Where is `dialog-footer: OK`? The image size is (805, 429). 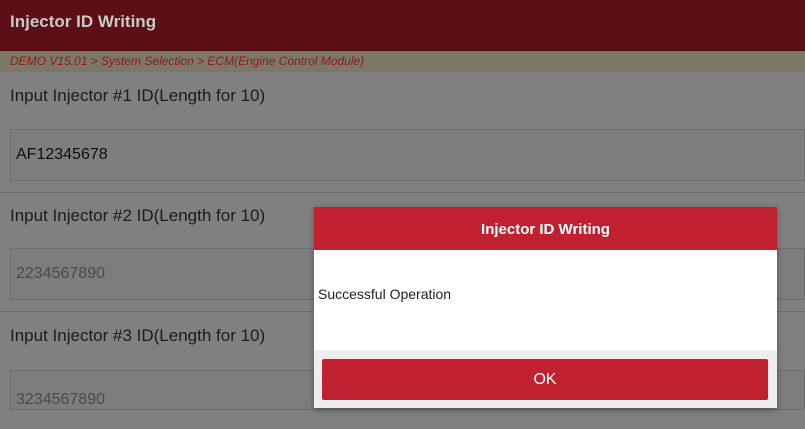 dialog-footer: OK is located at coordinates (545, 379).